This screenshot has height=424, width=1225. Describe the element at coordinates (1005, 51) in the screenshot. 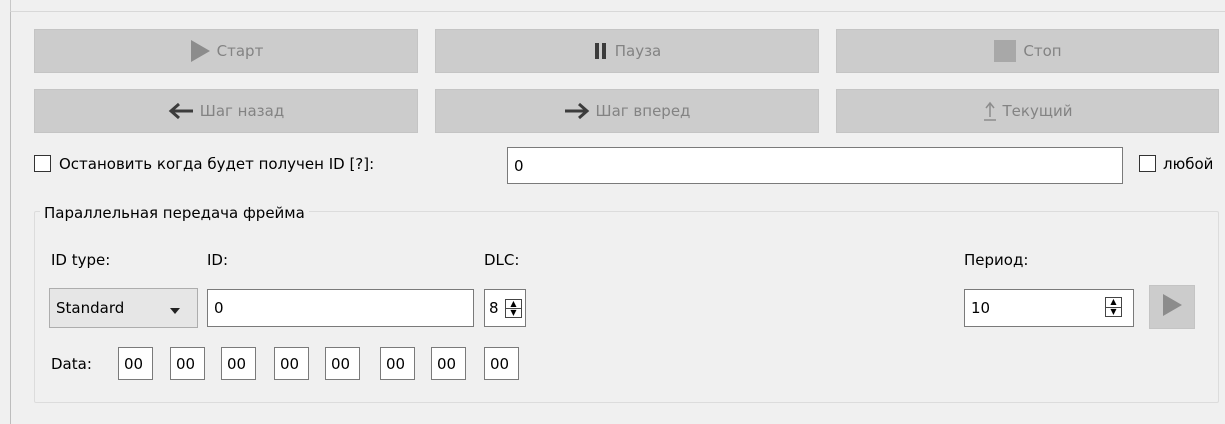

I see `stop-icon` at that location.